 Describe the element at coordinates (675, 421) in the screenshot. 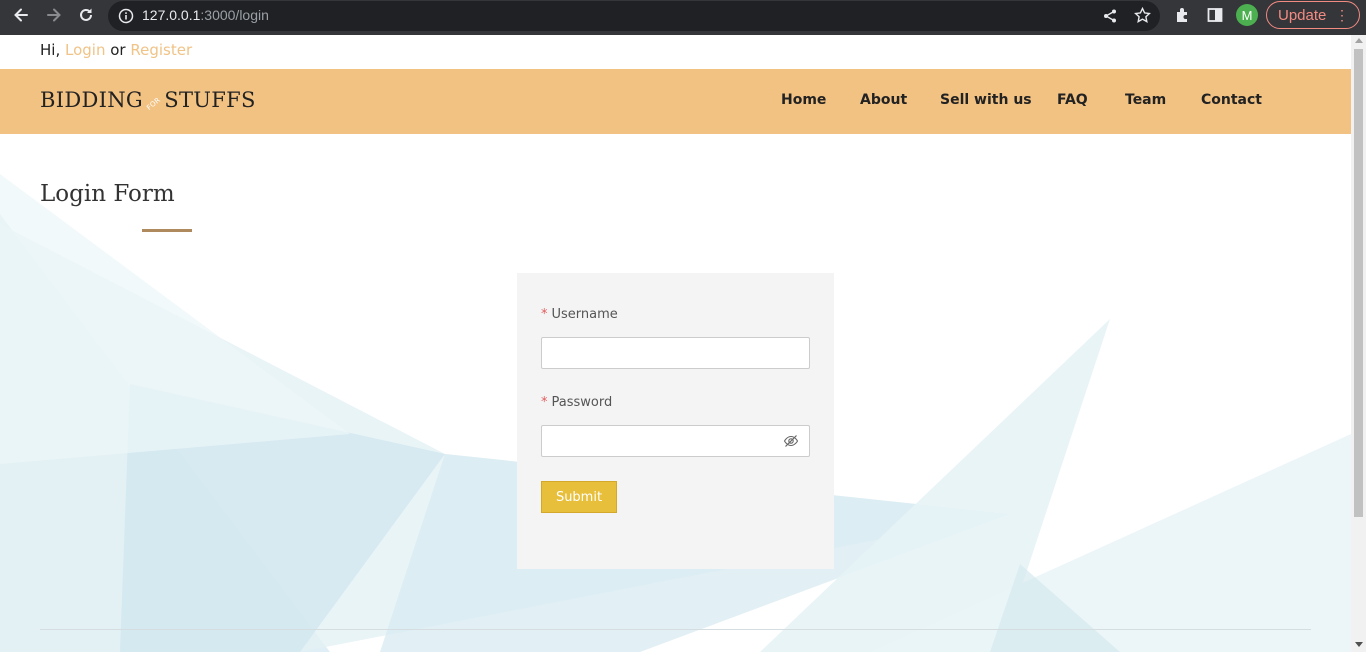

I see `login-form: * Username * Password Submit` at that location.